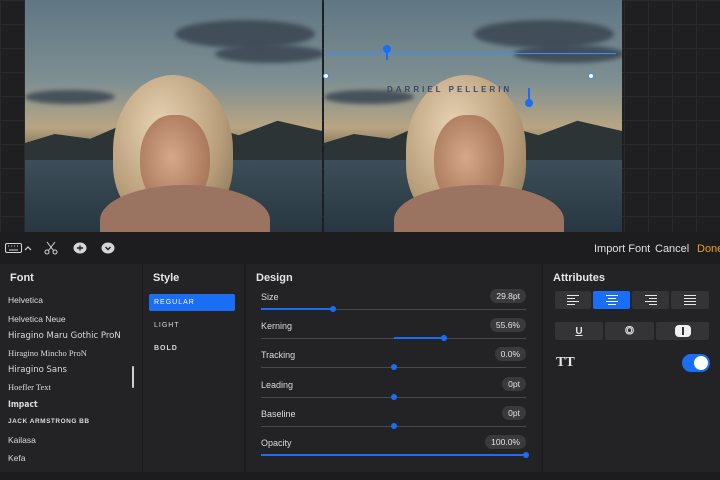  I want to click on outline-icon: O, so click(630, 331).